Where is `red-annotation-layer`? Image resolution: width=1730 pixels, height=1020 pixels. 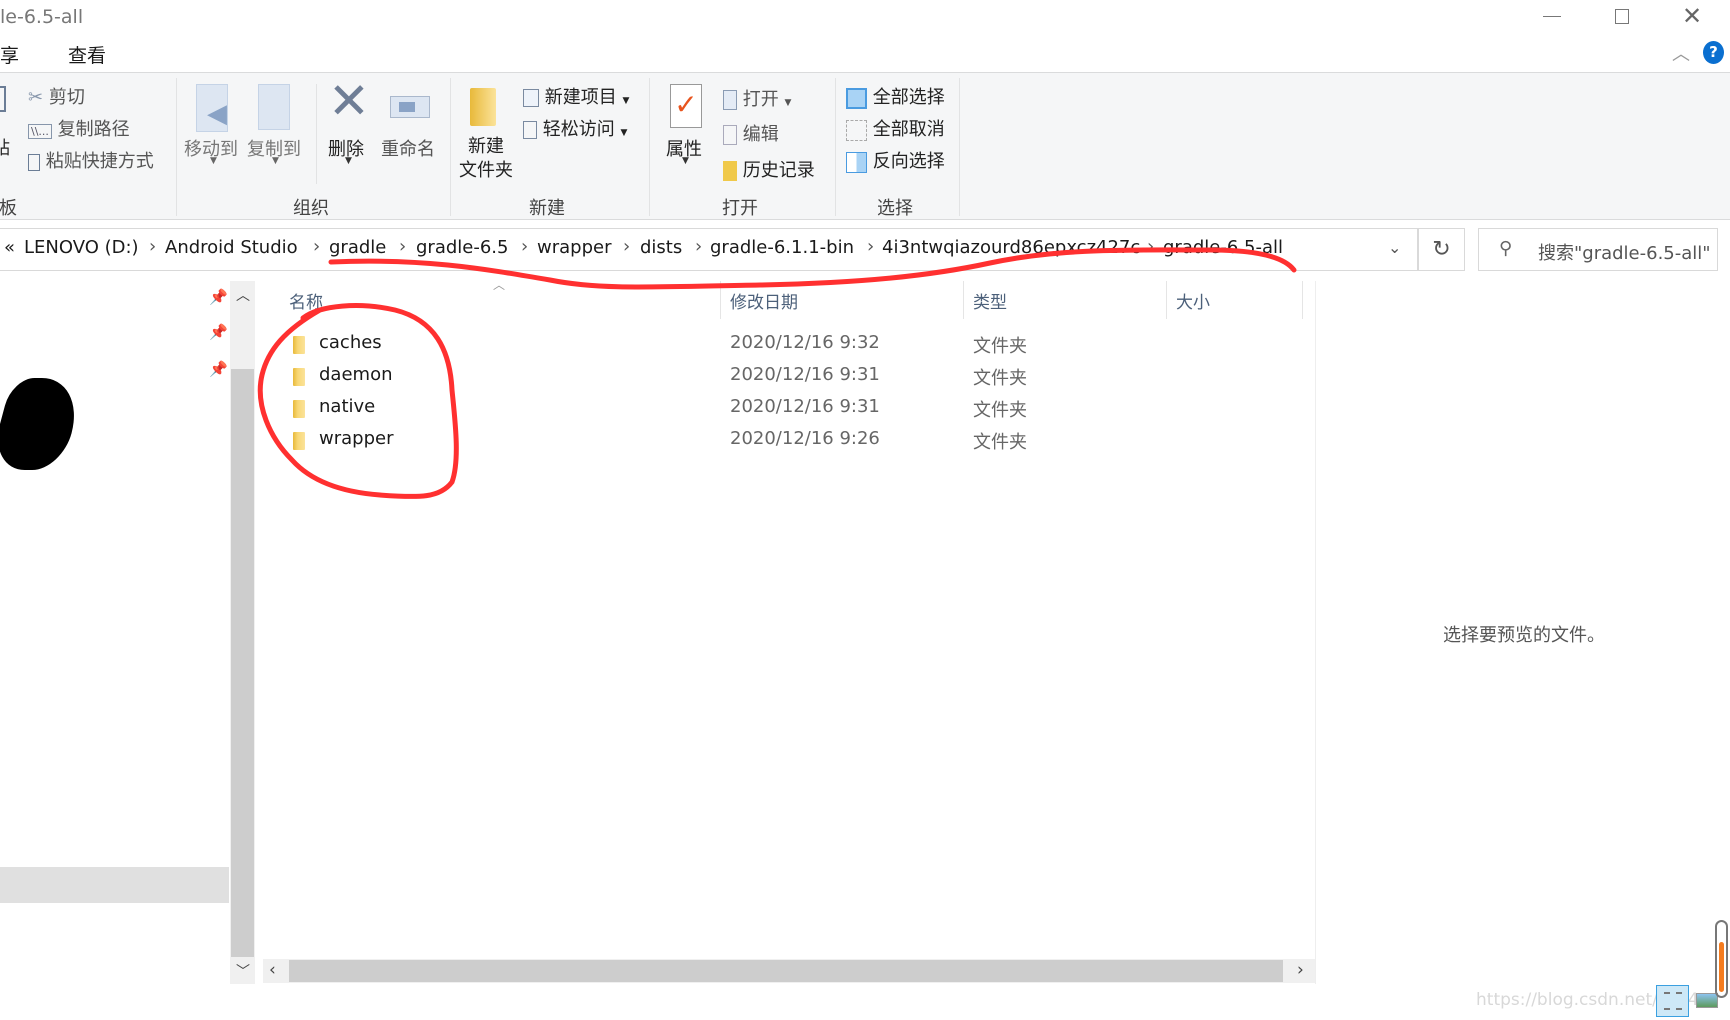
red-annotation-layer is located at coordinates (777, 373).